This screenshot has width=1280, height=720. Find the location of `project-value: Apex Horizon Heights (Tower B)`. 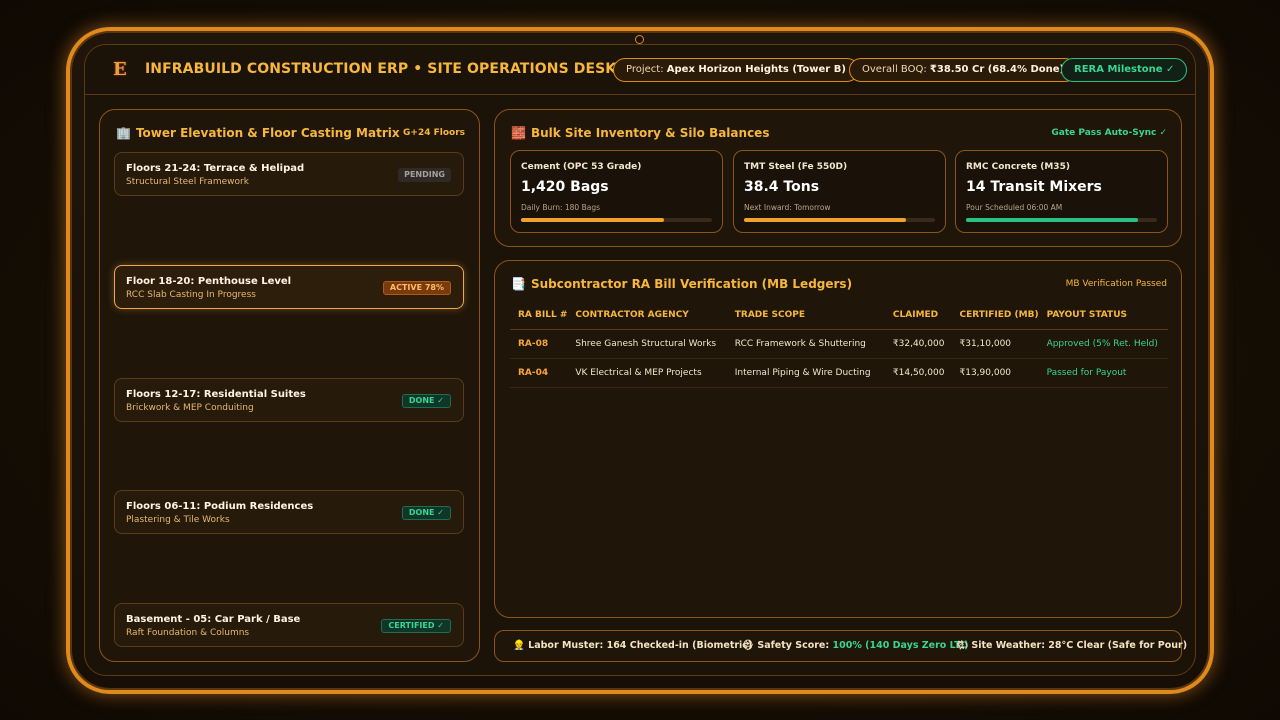

project-value: Apex Horizon Heights (Tower B) is located at coordinates (756, 69).